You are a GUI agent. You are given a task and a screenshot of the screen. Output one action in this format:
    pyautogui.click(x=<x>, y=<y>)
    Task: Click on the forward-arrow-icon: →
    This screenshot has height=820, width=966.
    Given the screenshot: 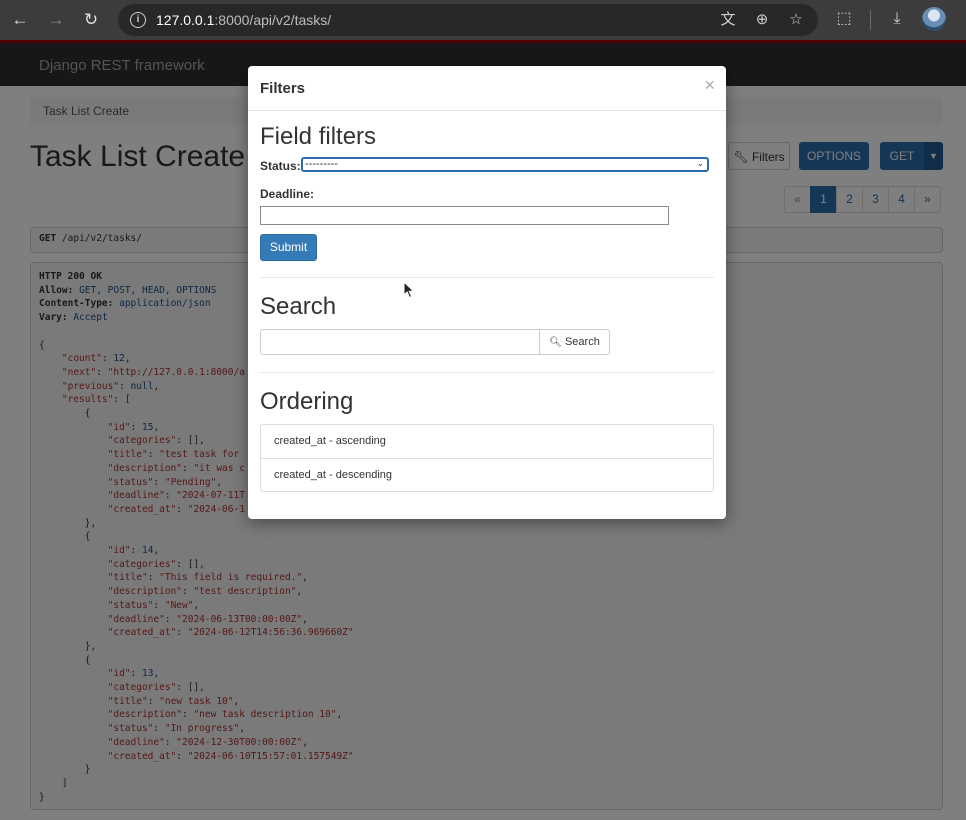 What is the action you would take?
    pyautogui.click(x=56, y=20)
    